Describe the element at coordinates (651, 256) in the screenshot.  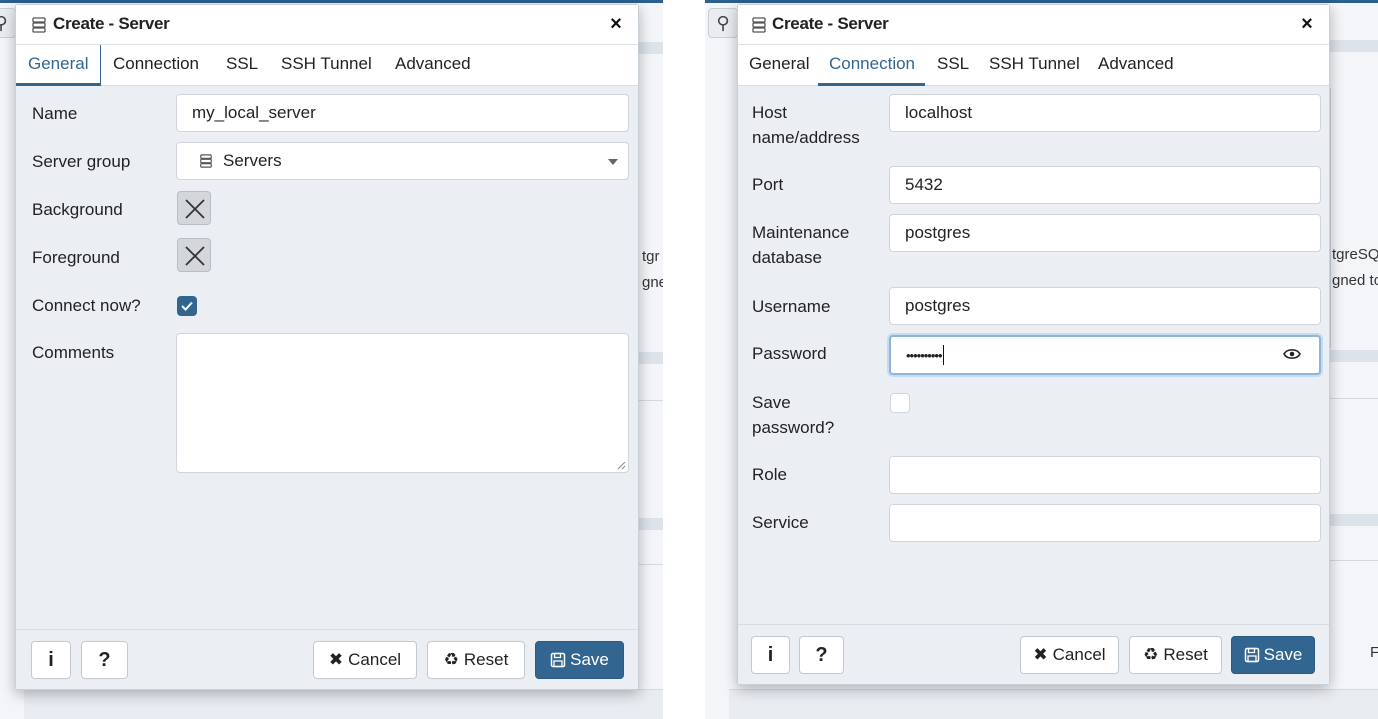
I see `background-text-fragment: tgr` at that location.